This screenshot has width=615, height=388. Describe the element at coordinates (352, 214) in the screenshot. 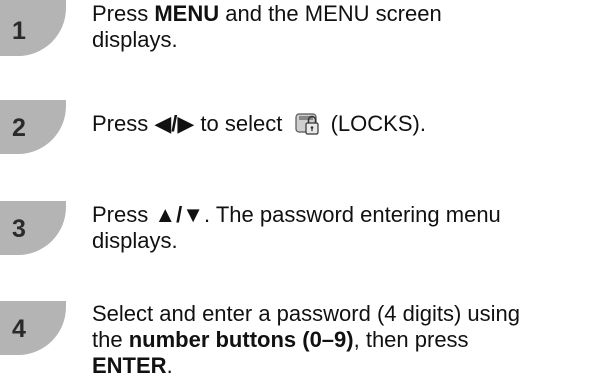

I see `step-text-part: . The password entering menu` at that location.